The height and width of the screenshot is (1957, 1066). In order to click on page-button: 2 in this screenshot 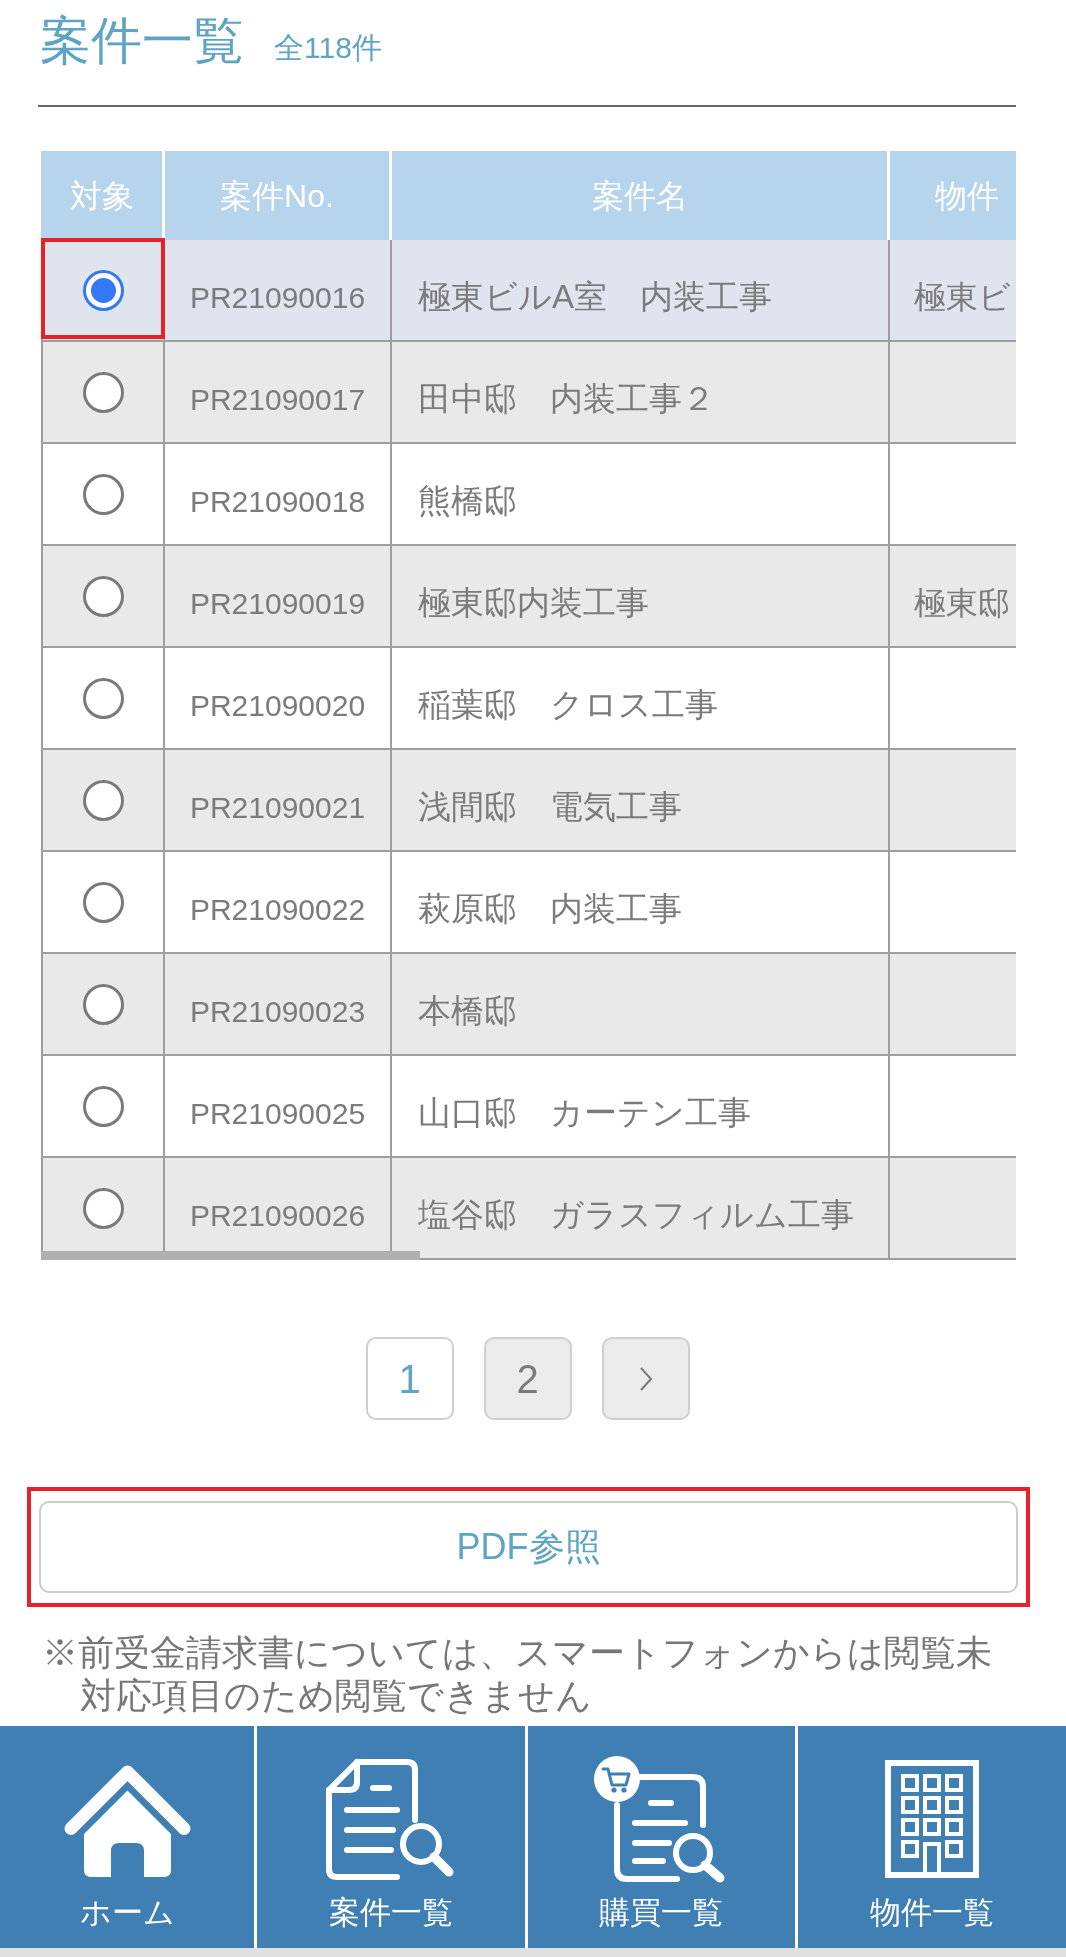, I will do `click(527, 1378)`.